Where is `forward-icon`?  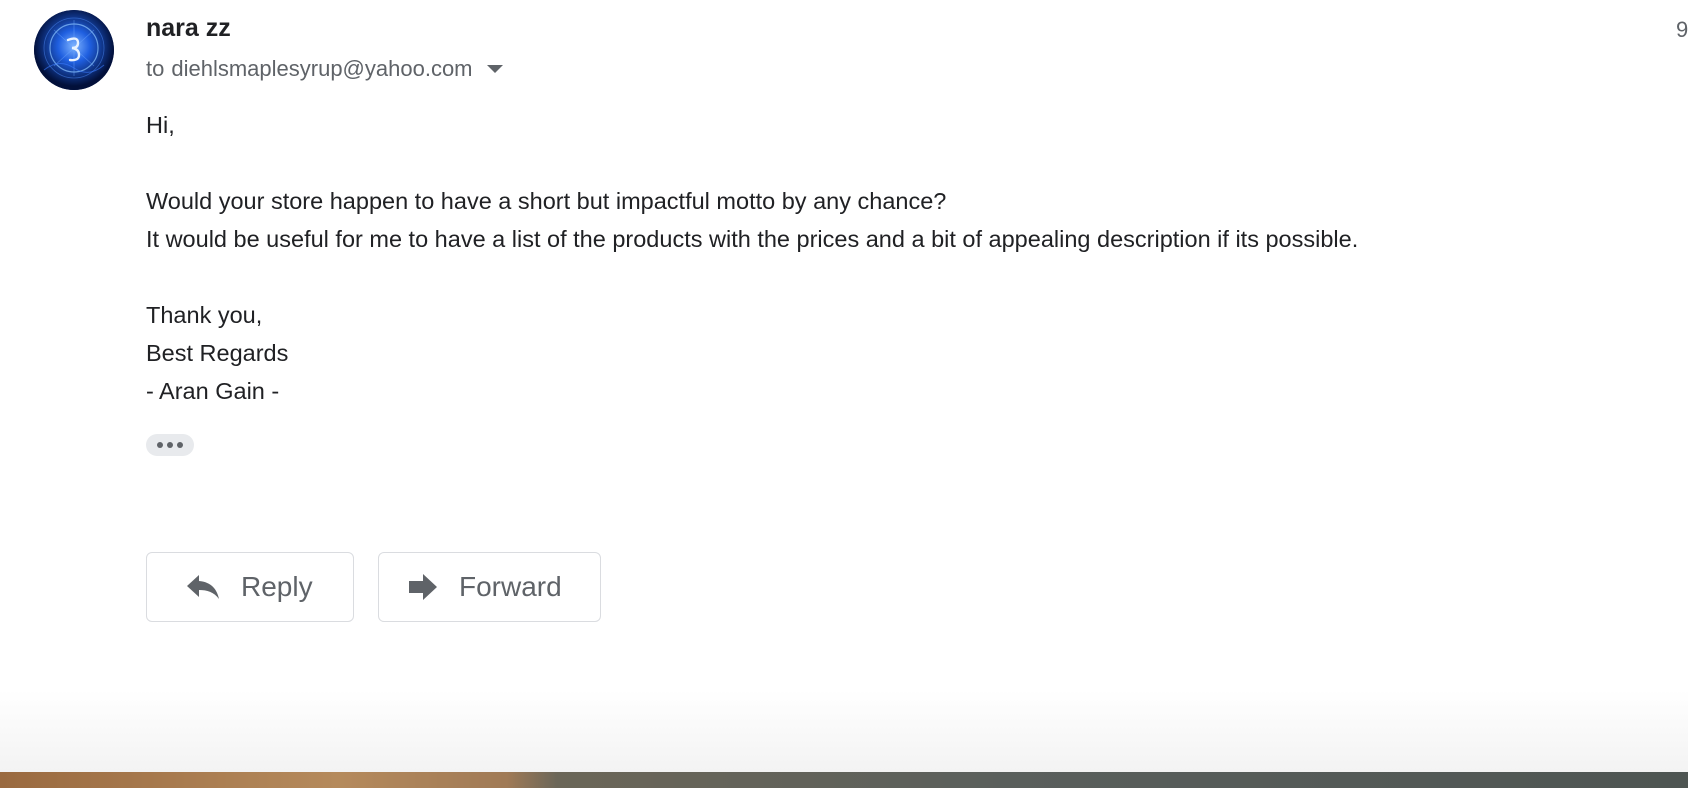 forward-icon is located at coordinates (423, 587).